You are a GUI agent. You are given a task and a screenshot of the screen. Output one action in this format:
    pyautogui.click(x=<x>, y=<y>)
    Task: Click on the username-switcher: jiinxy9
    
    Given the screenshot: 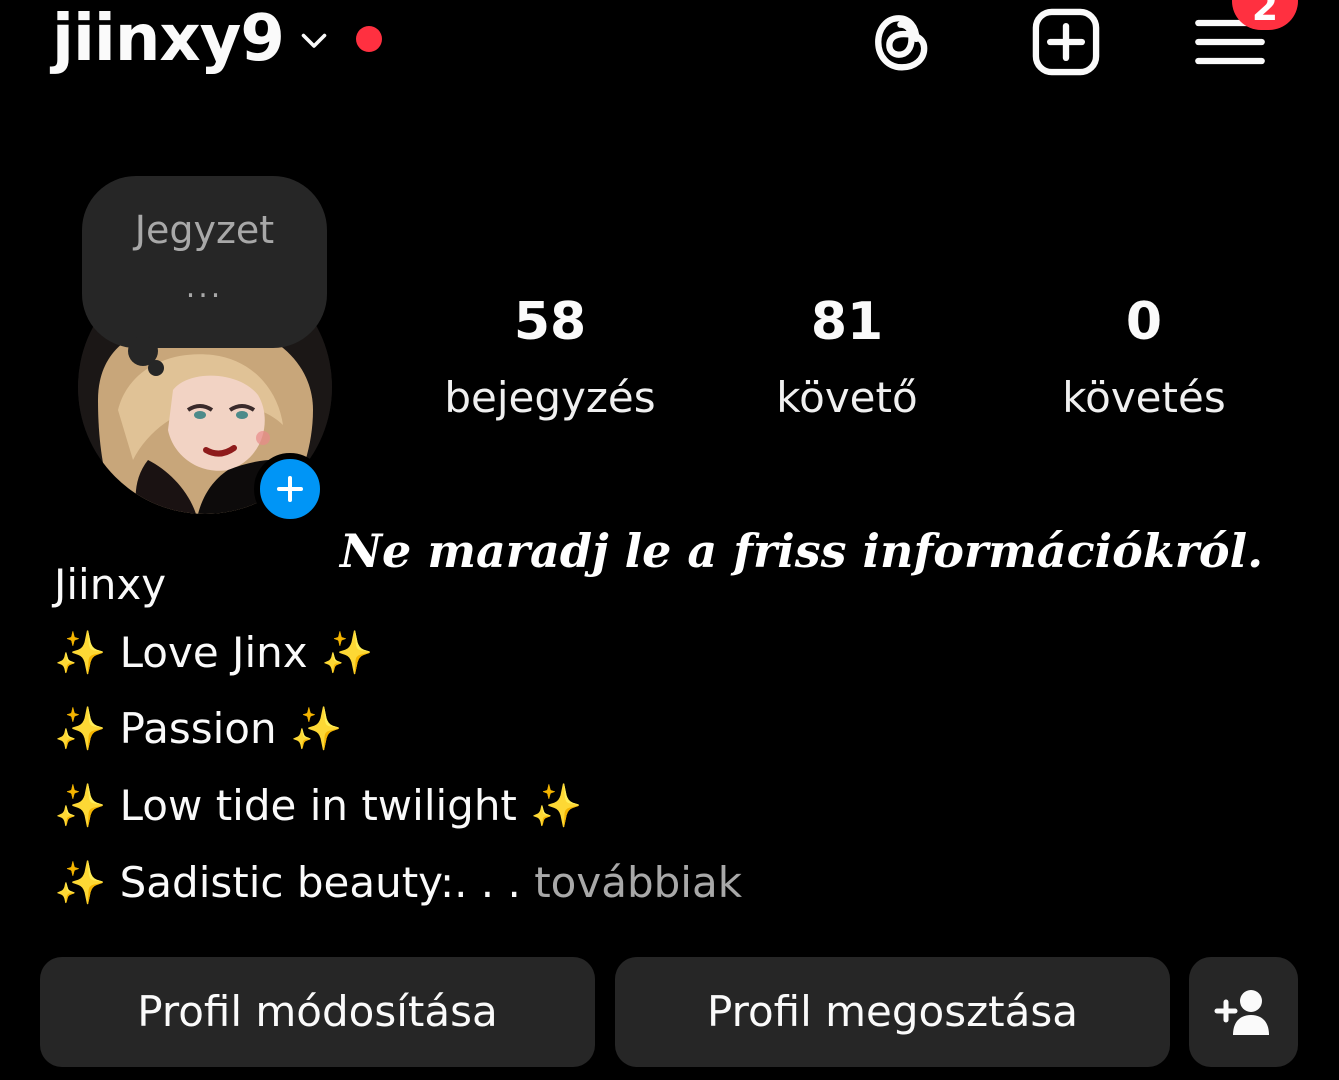 What is the action you would take?
    pyautogui.click(x=168, y=42)
    